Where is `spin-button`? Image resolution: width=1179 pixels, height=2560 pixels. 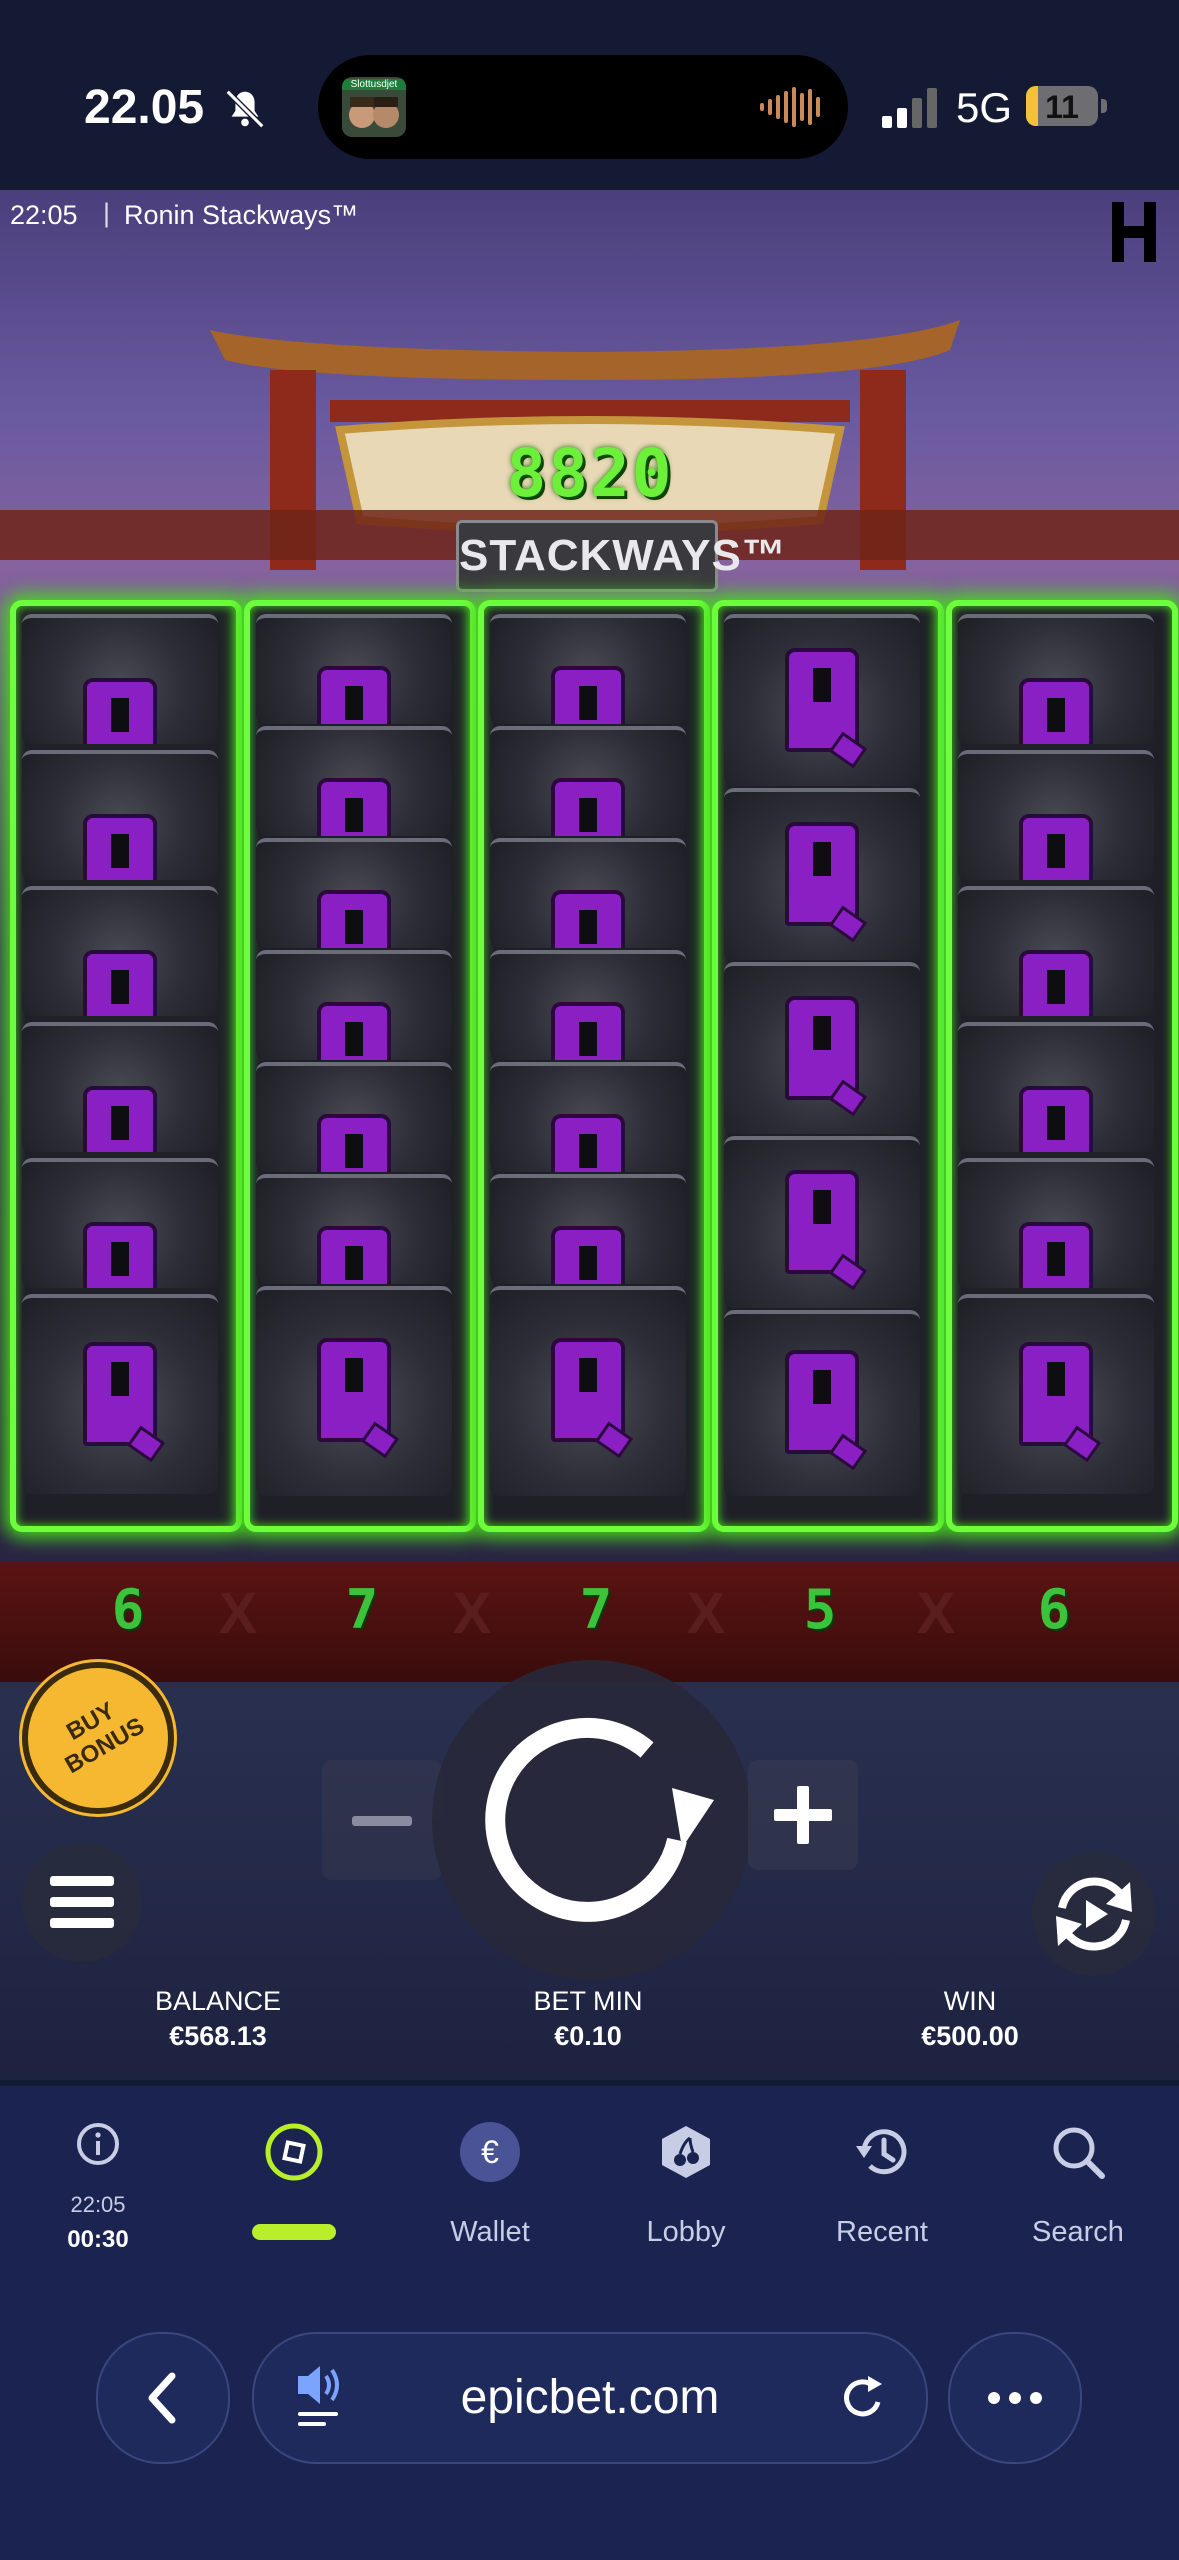 spin-button is located at coordinates (592, 1820).